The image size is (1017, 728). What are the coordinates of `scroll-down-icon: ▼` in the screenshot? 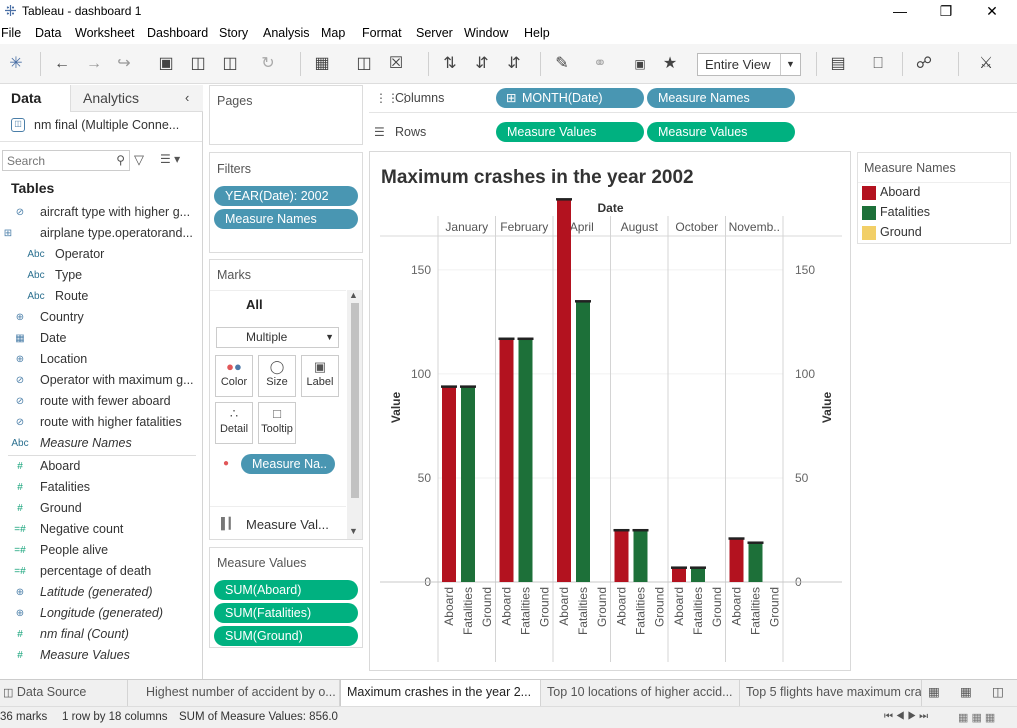 It's located at (353, 531).